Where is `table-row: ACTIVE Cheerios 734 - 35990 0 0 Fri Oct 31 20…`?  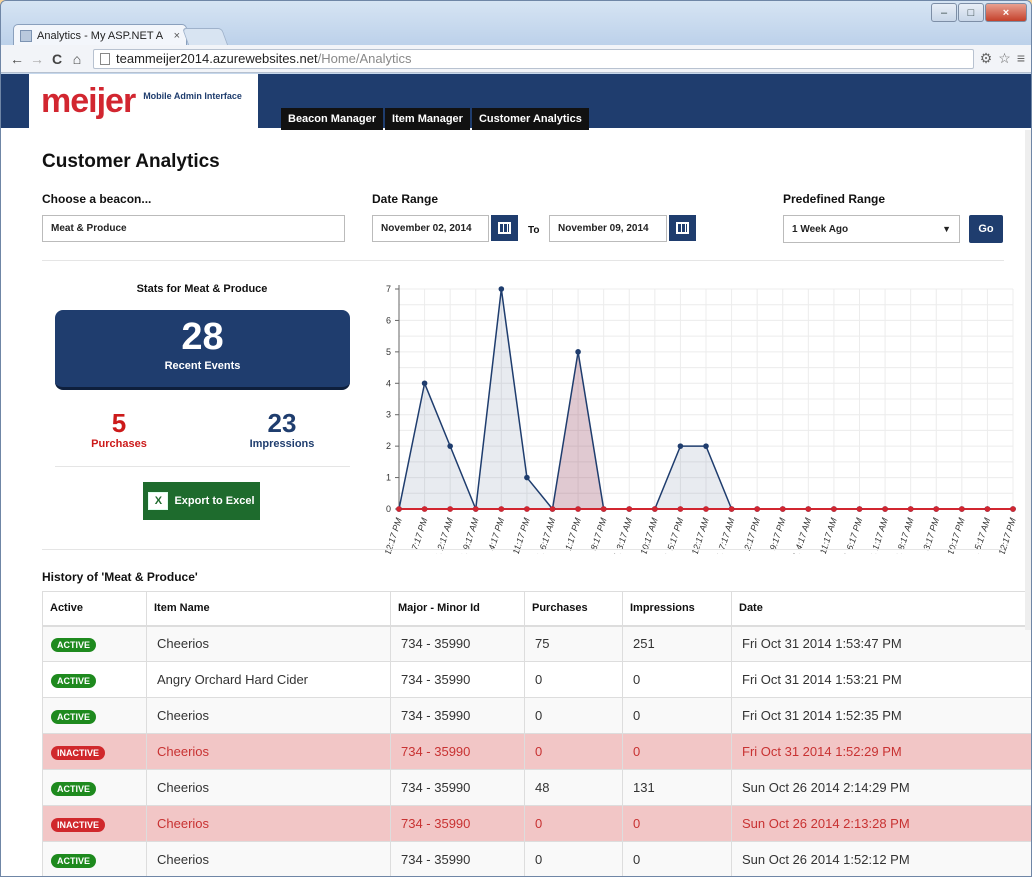 table-row: ACTIVE Cheerios 734 - 35990 0 0 Fri Oct 31 20… is located at coordinates (536, 715).